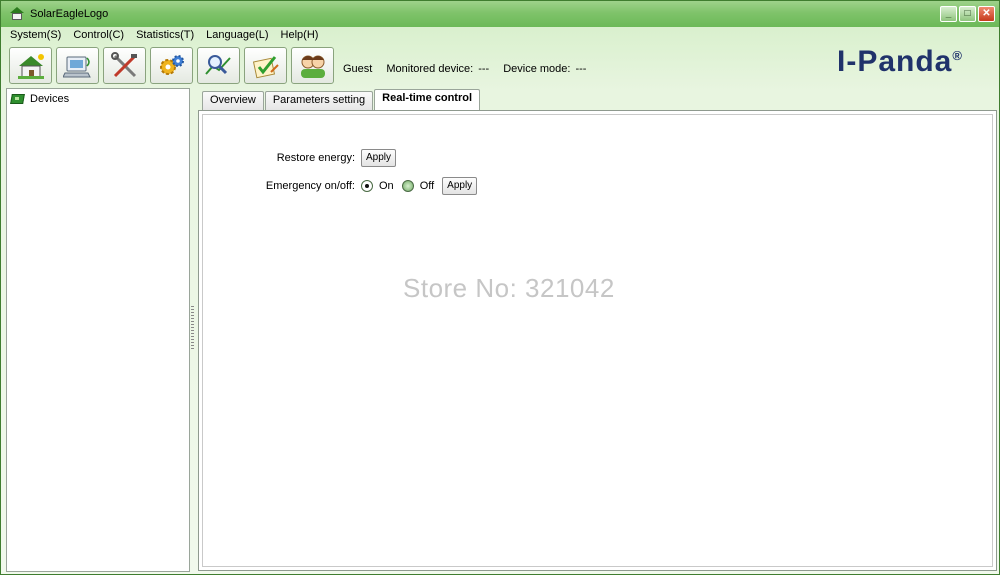  I want to click on emergency-on-label: On, so click(386, 186).